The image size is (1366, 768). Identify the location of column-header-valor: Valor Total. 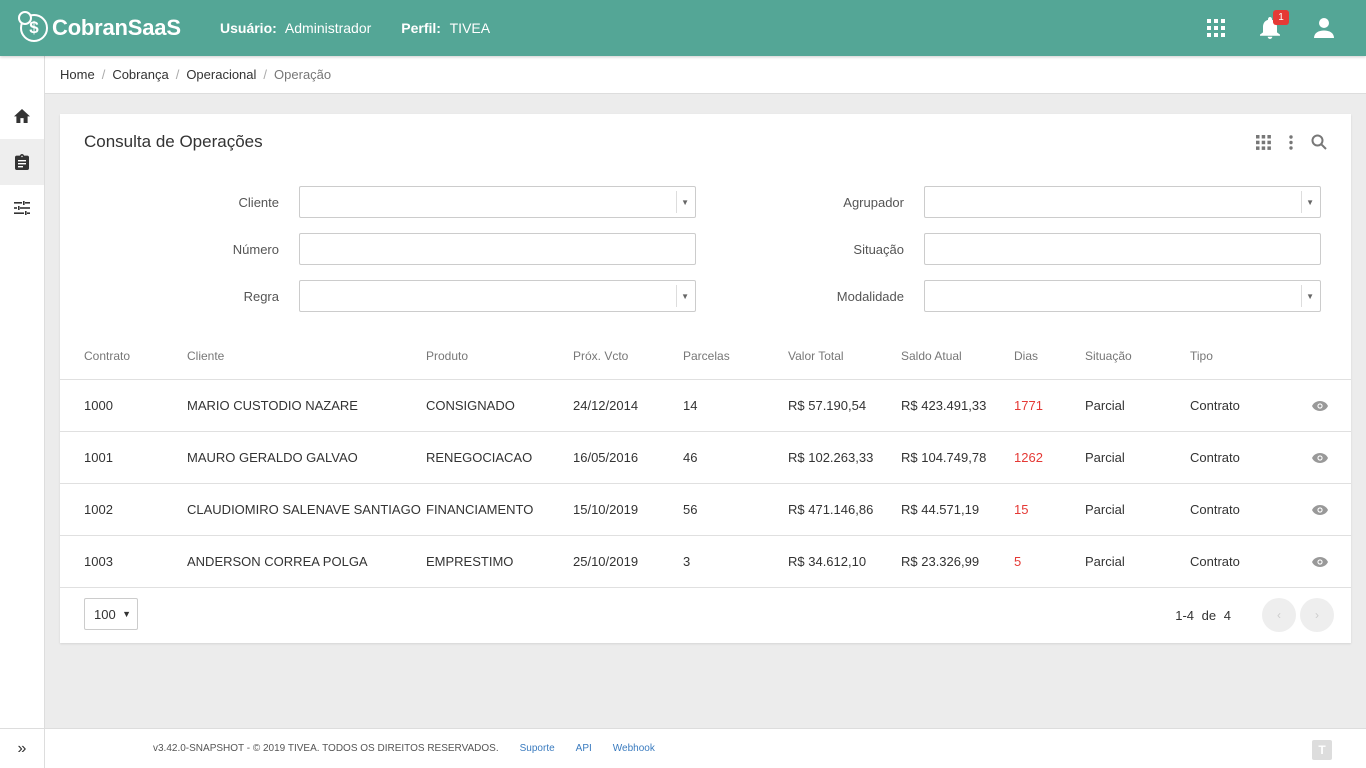
(816, 356).